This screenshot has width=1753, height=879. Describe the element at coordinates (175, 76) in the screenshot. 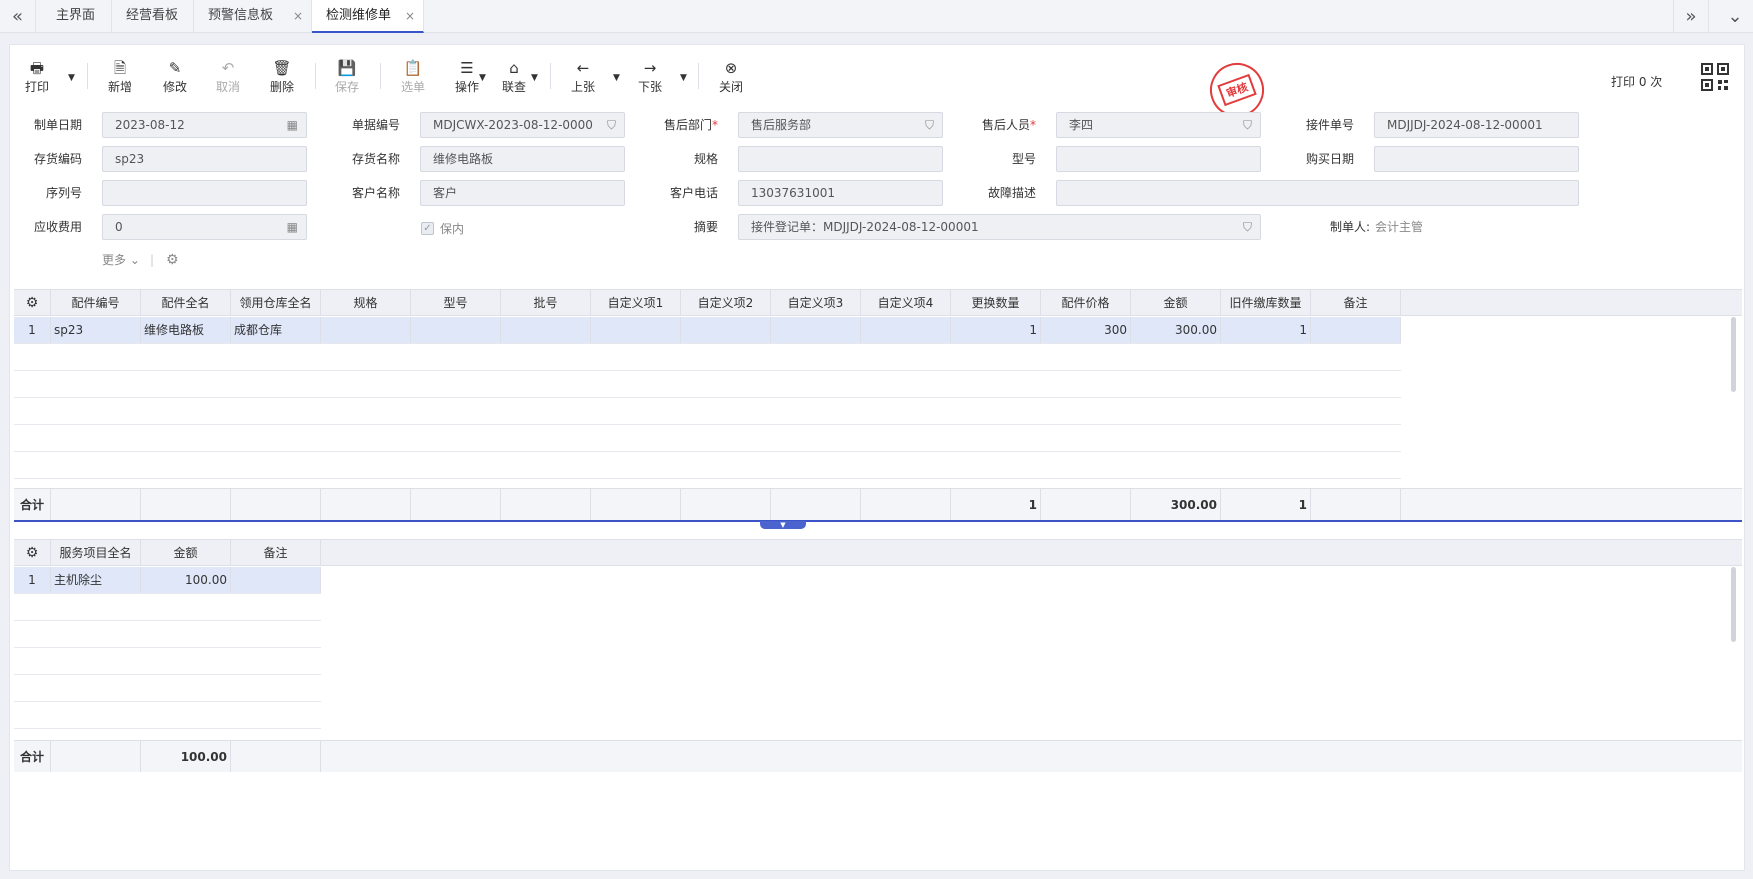

I see `edit-button: ✎ 修改` at that location.